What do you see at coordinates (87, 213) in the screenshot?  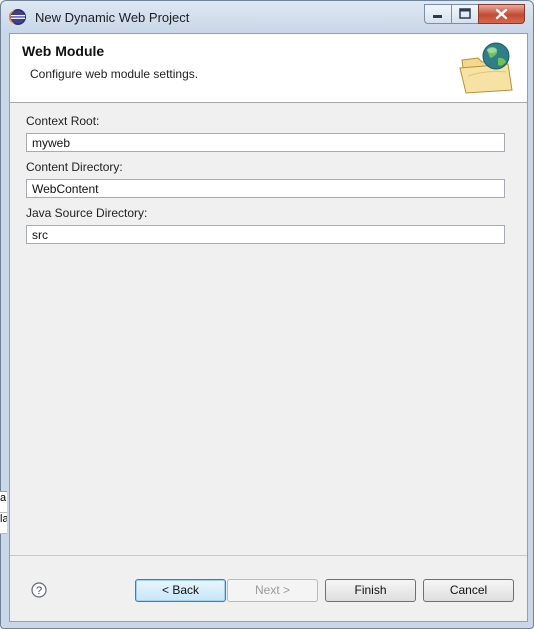 I see `java-source-directory-label: Java Source Directory:` at bounding box center [87, 213].